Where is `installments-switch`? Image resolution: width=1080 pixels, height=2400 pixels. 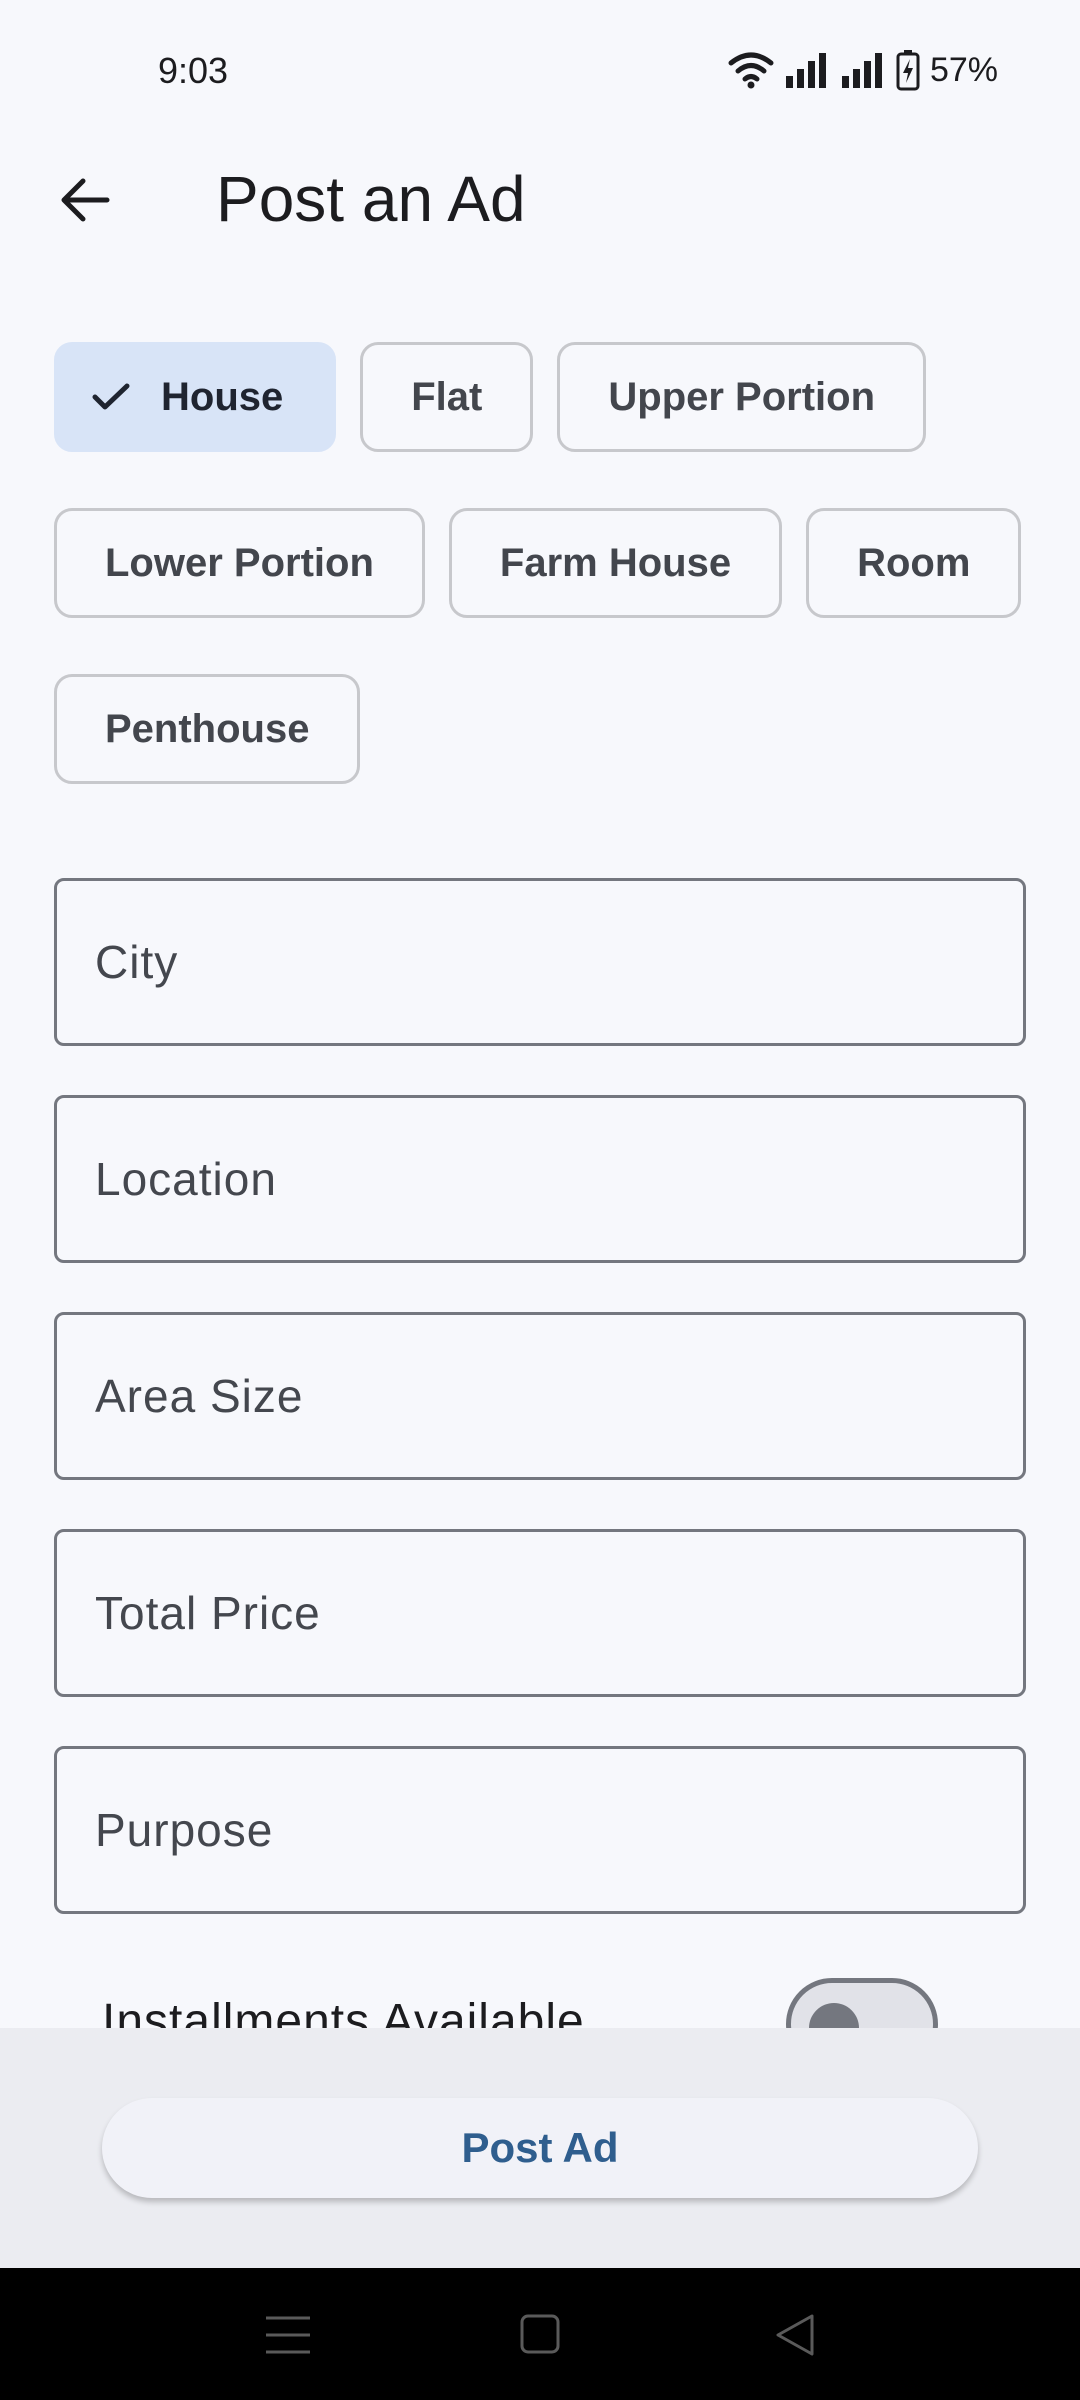 installments-switch is located at coordinates (862, 2003).